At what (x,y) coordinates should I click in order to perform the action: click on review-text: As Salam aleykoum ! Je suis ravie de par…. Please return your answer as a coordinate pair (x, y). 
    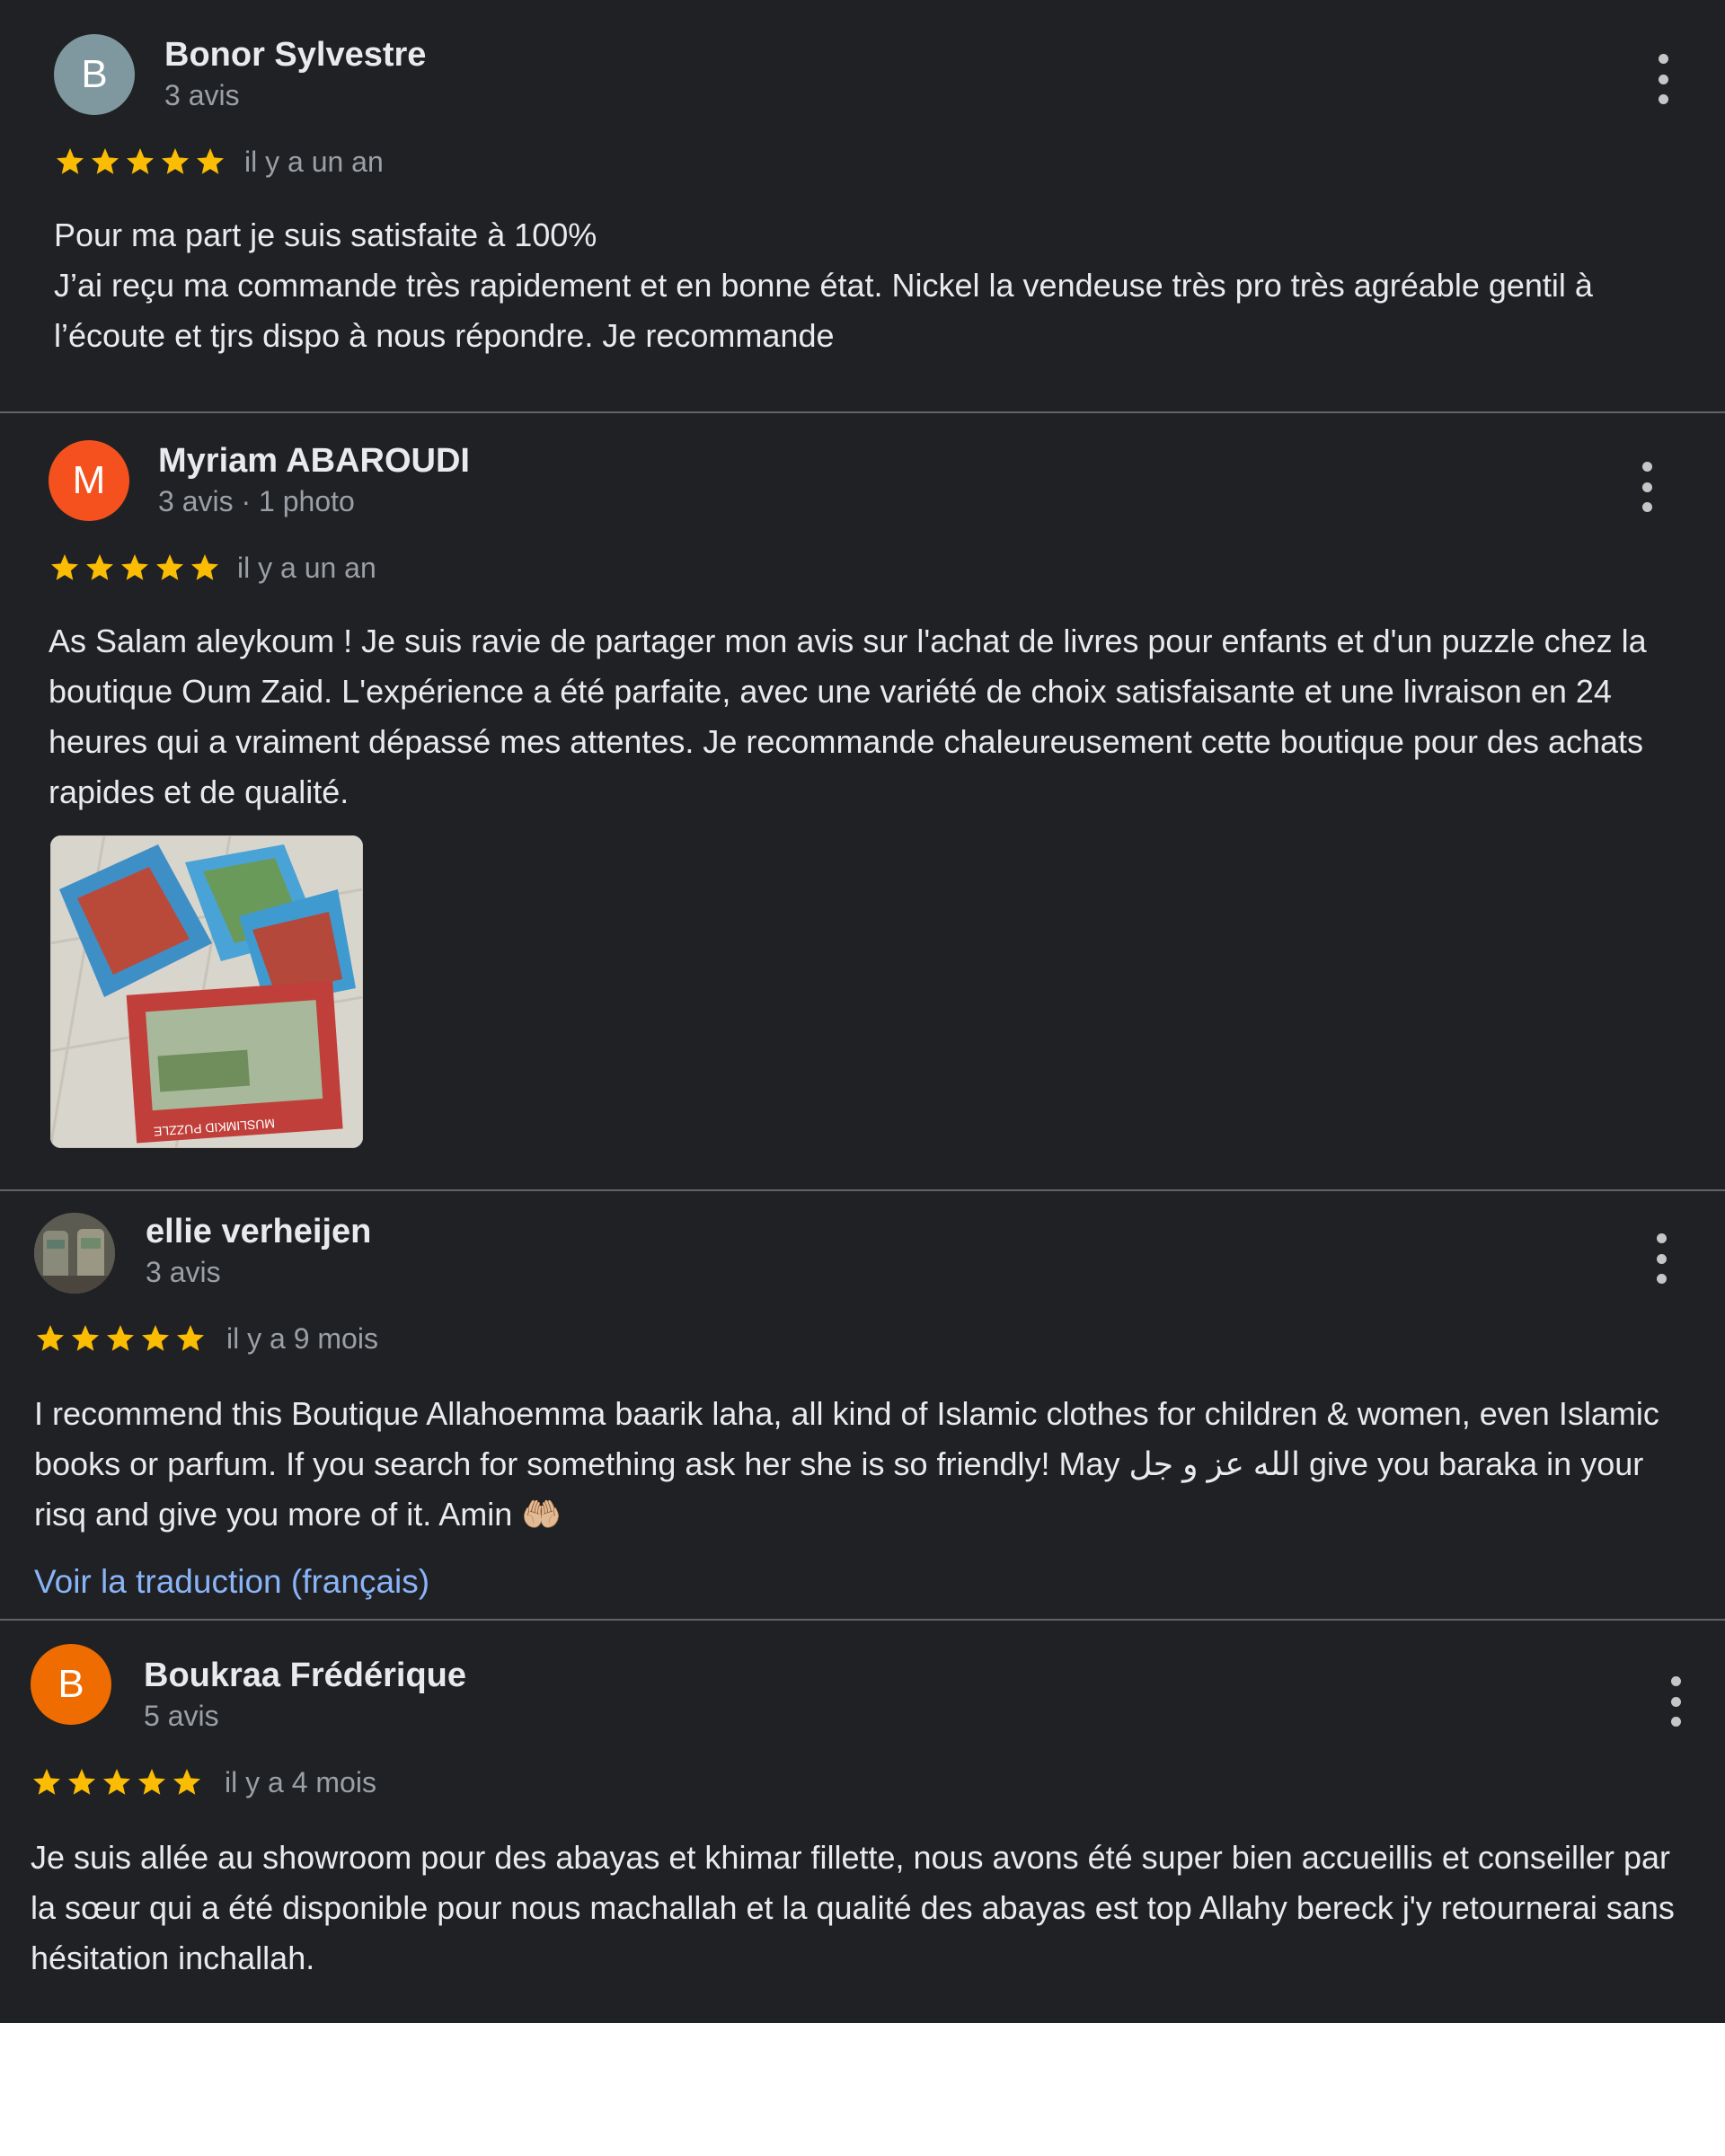
    Looking at the image, I should click on (848, 716).